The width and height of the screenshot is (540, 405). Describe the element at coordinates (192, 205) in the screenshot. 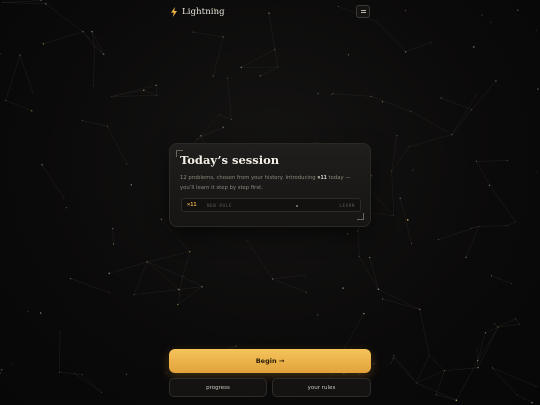

I see `new-rule-operator: ×11` at that location.